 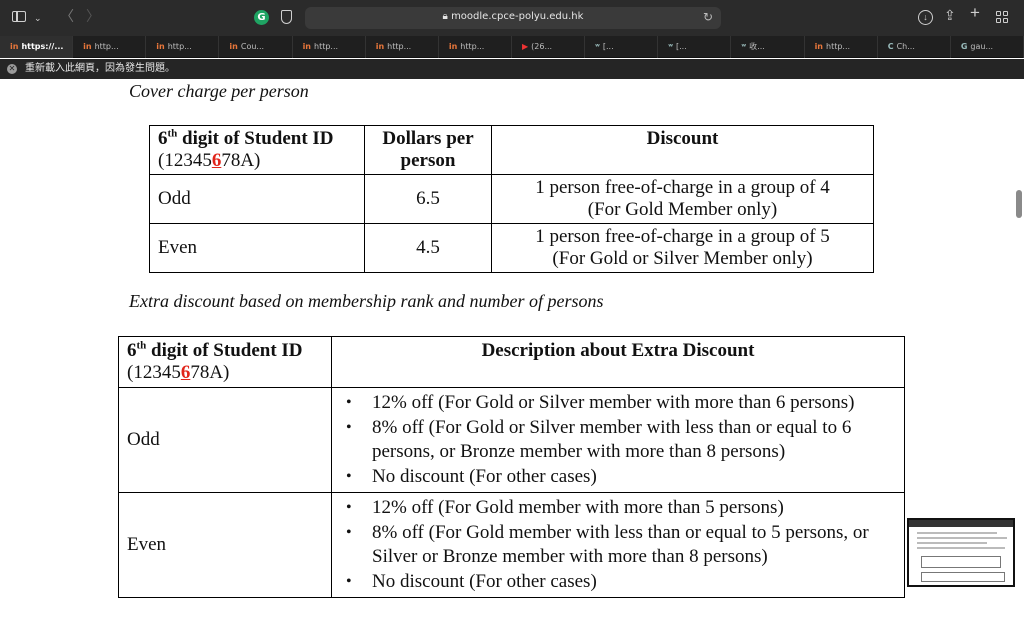 What do you see at coordinates (428, 248) in the screenshot?
I see `row-price: 4.5` at bounding box center [428, 248].